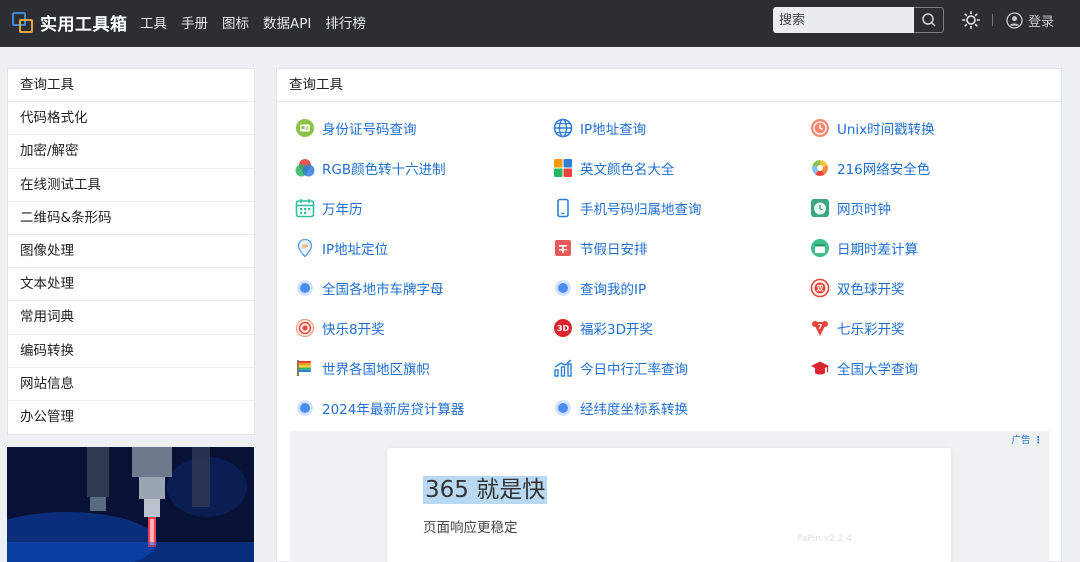  What do you see at coordinates (627, 208) in the screenshot?
I see `tool-phone-location: 手机号码归属地查询` at bounding box center [627, 208].